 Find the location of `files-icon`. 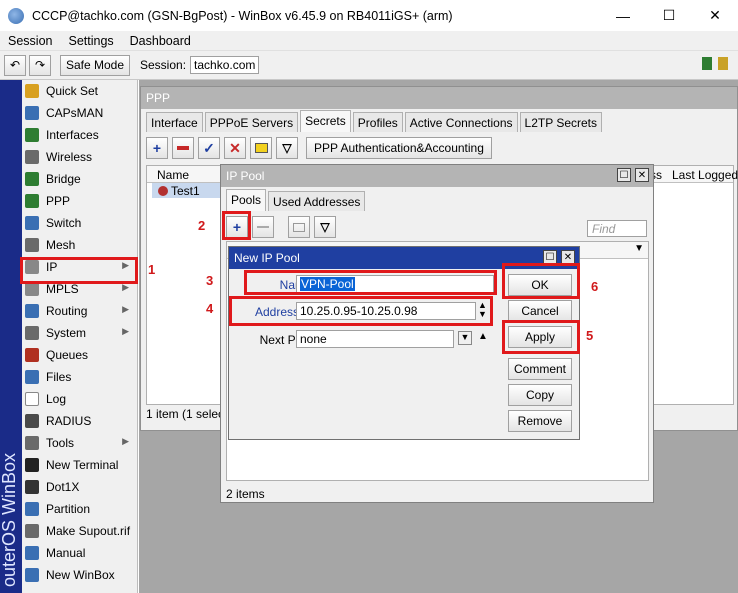

files-icon is located at coordinates (32, 377).